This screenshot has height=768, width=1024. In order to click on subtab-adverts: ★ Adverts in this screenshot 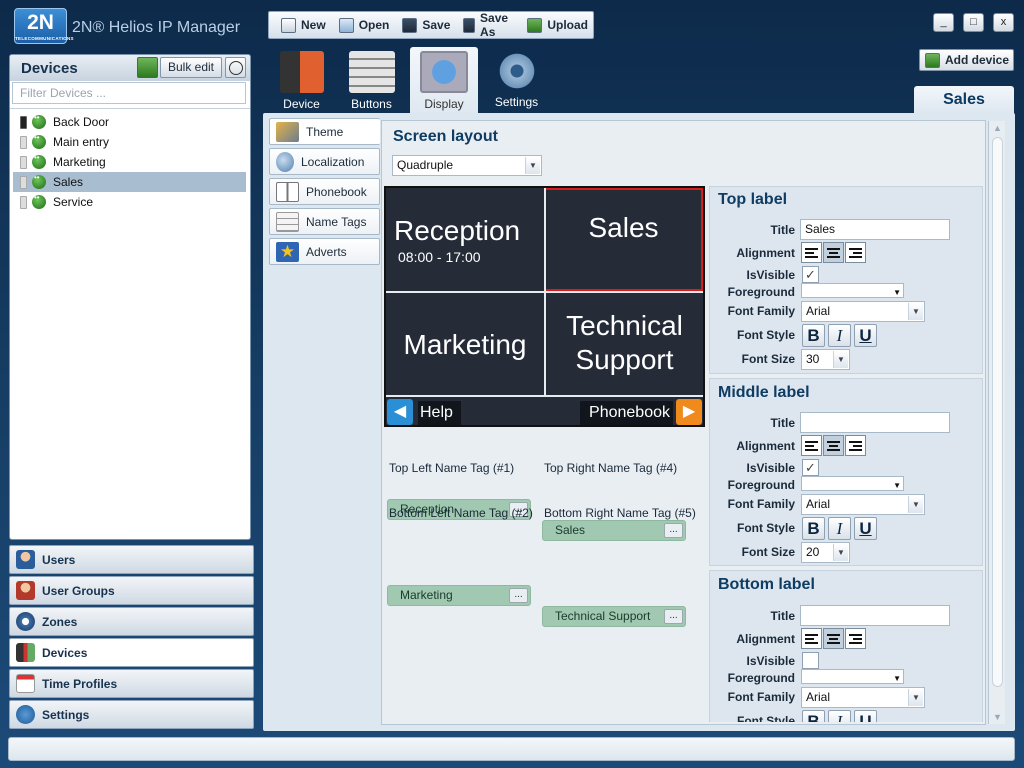, I will do `click(324, 251)`.